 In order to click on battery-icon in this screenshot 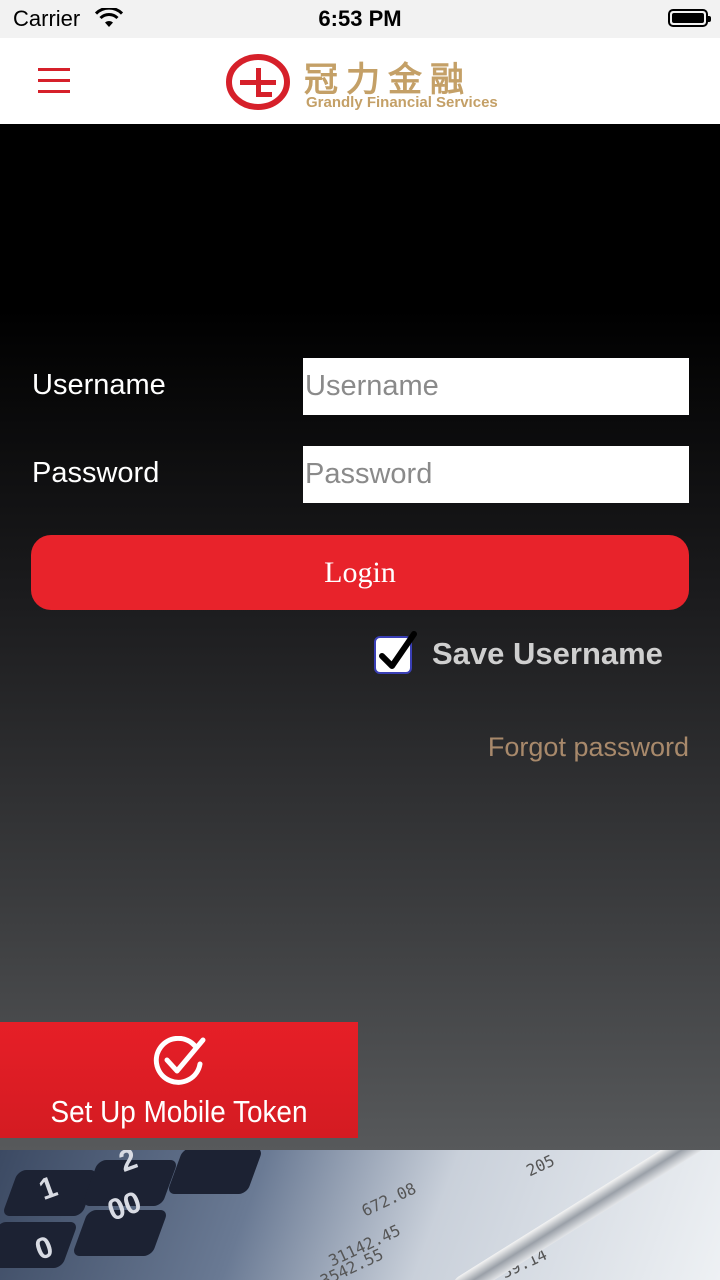, I will do `click(689, 18)`.